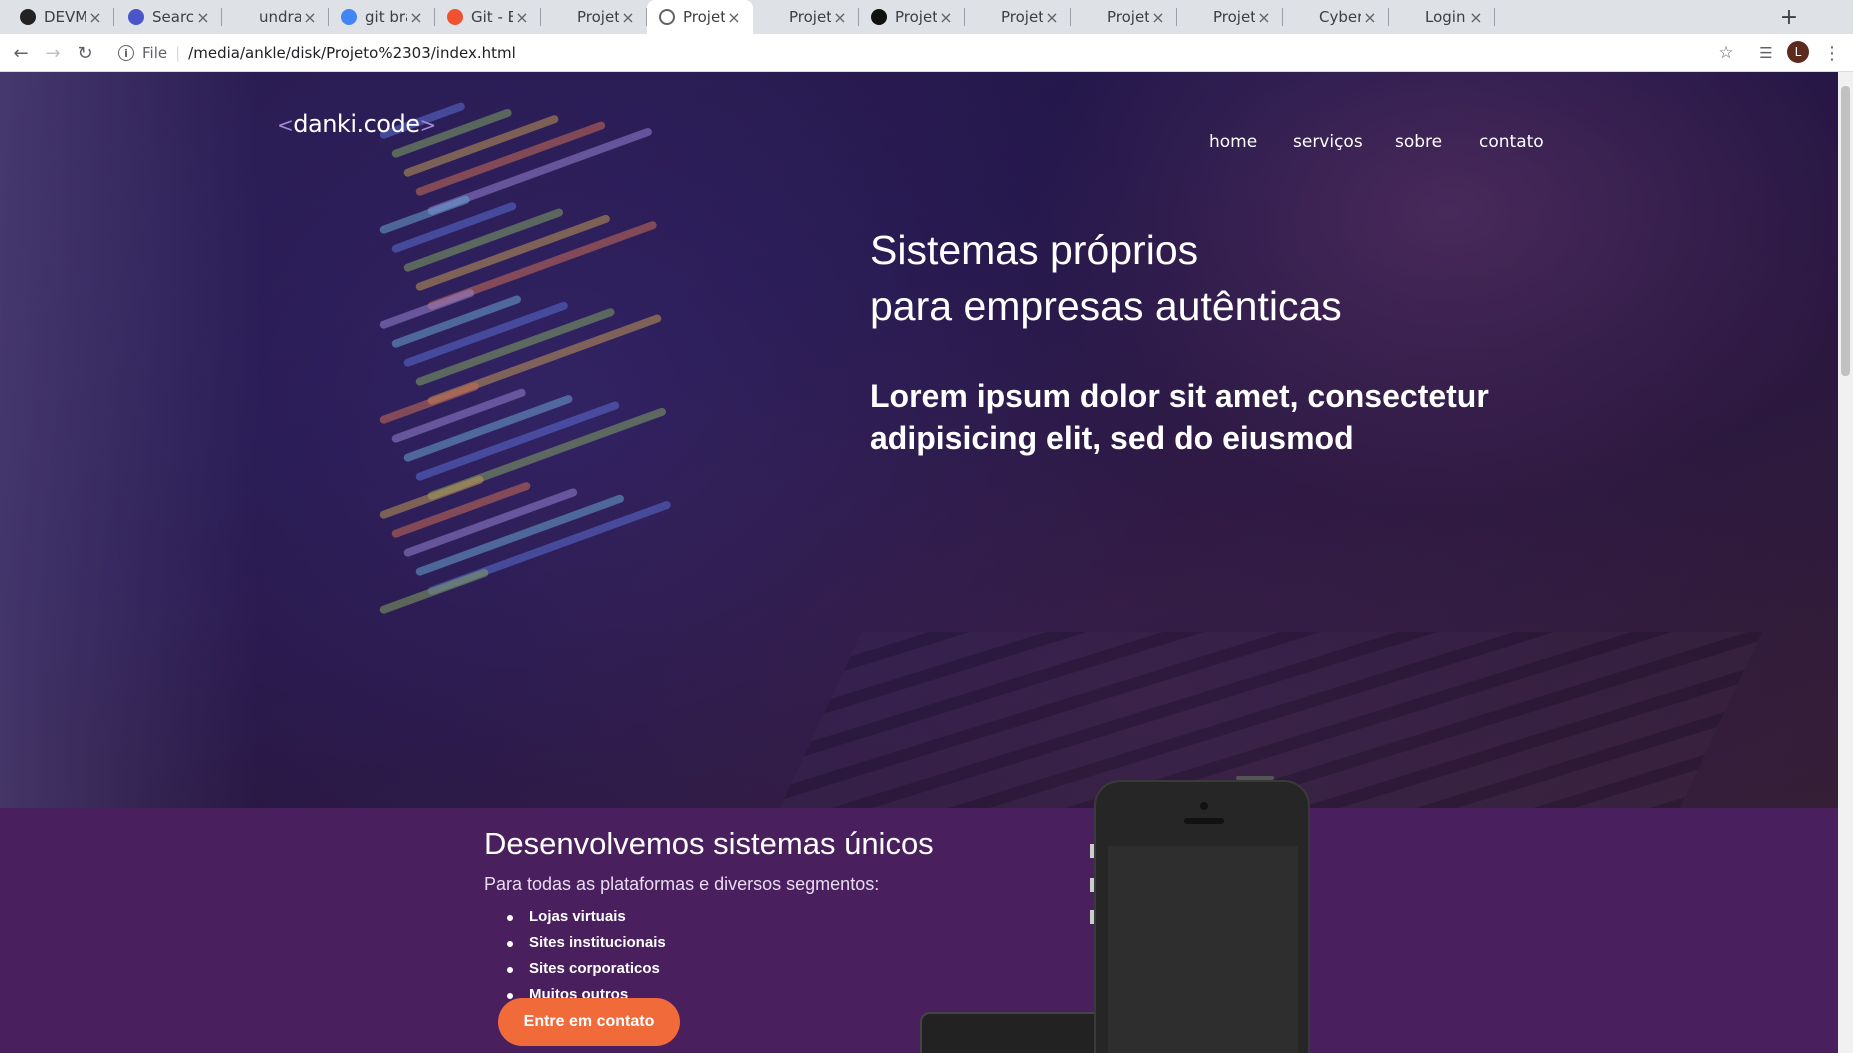 Image resolution: width=1853 pixels, height=1053 pixels. I want to click on nav-contato: contato, so click(1511, 142).